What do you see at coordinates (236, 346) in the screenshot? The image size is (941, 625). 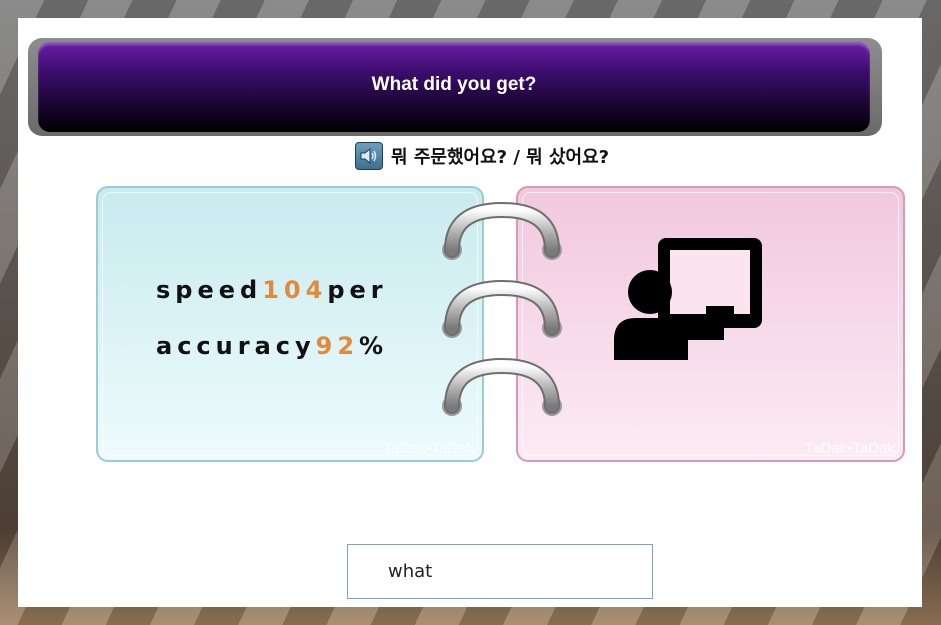 I see `accuracy-label: accuracy` at bounding box center [236, 346].